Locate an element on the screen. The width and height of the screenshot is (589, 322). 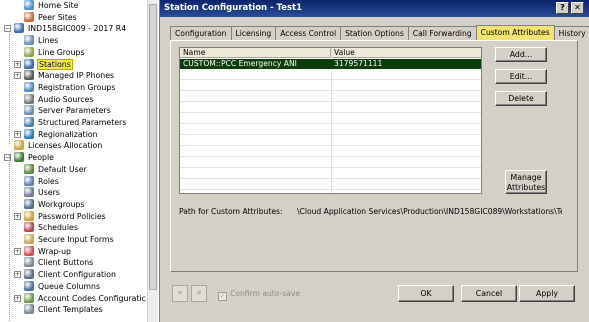
tree-connector-line is located at coordinates (9, 89).